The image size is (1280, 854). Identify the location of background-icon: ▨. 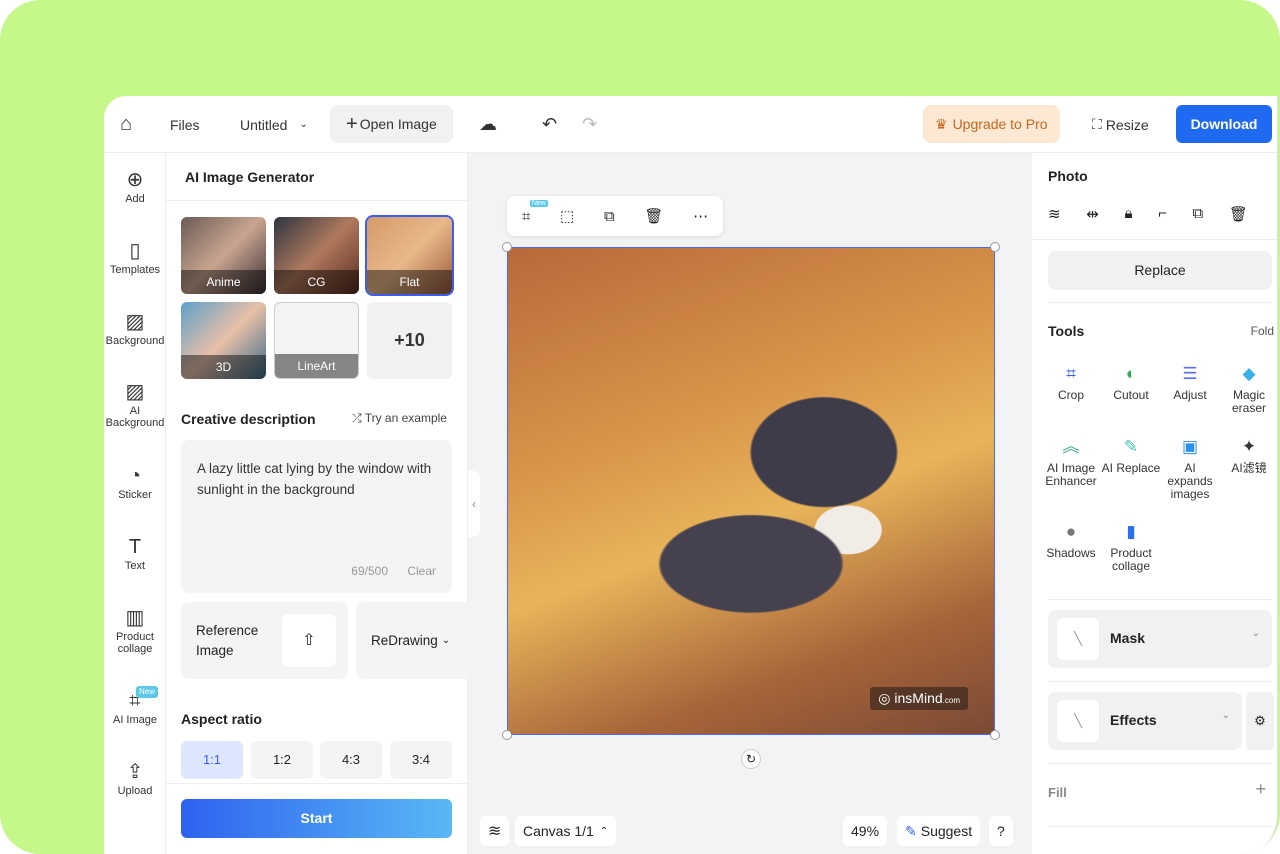
(135, 322).